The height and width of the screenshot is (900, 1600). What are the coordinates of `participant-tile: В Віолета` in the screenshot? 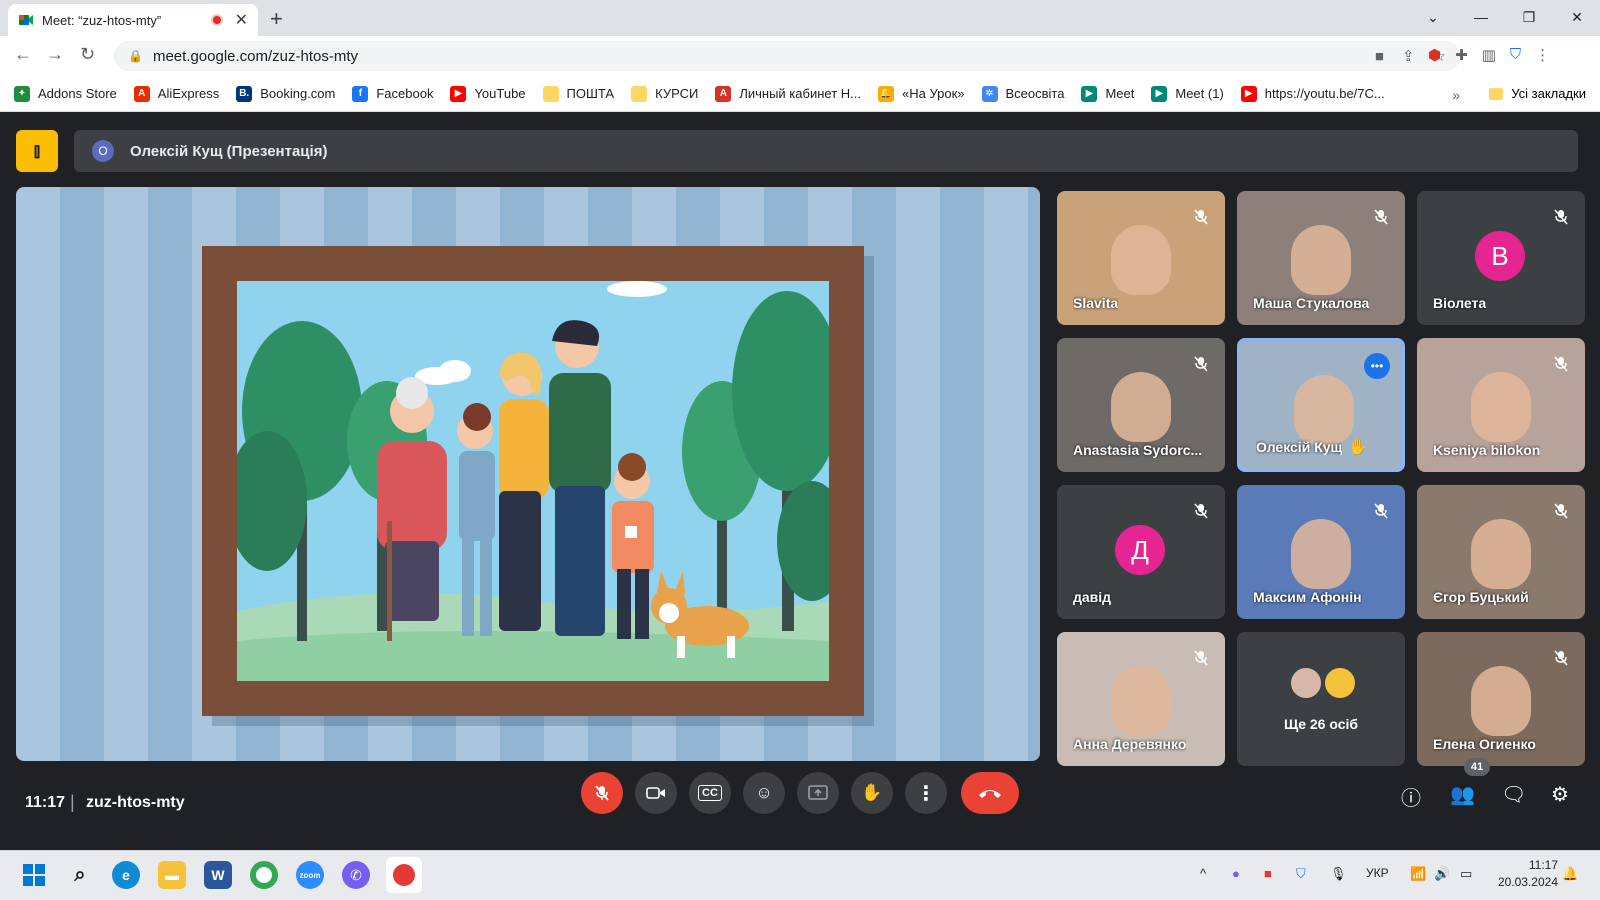 It's located at (1501, 258).